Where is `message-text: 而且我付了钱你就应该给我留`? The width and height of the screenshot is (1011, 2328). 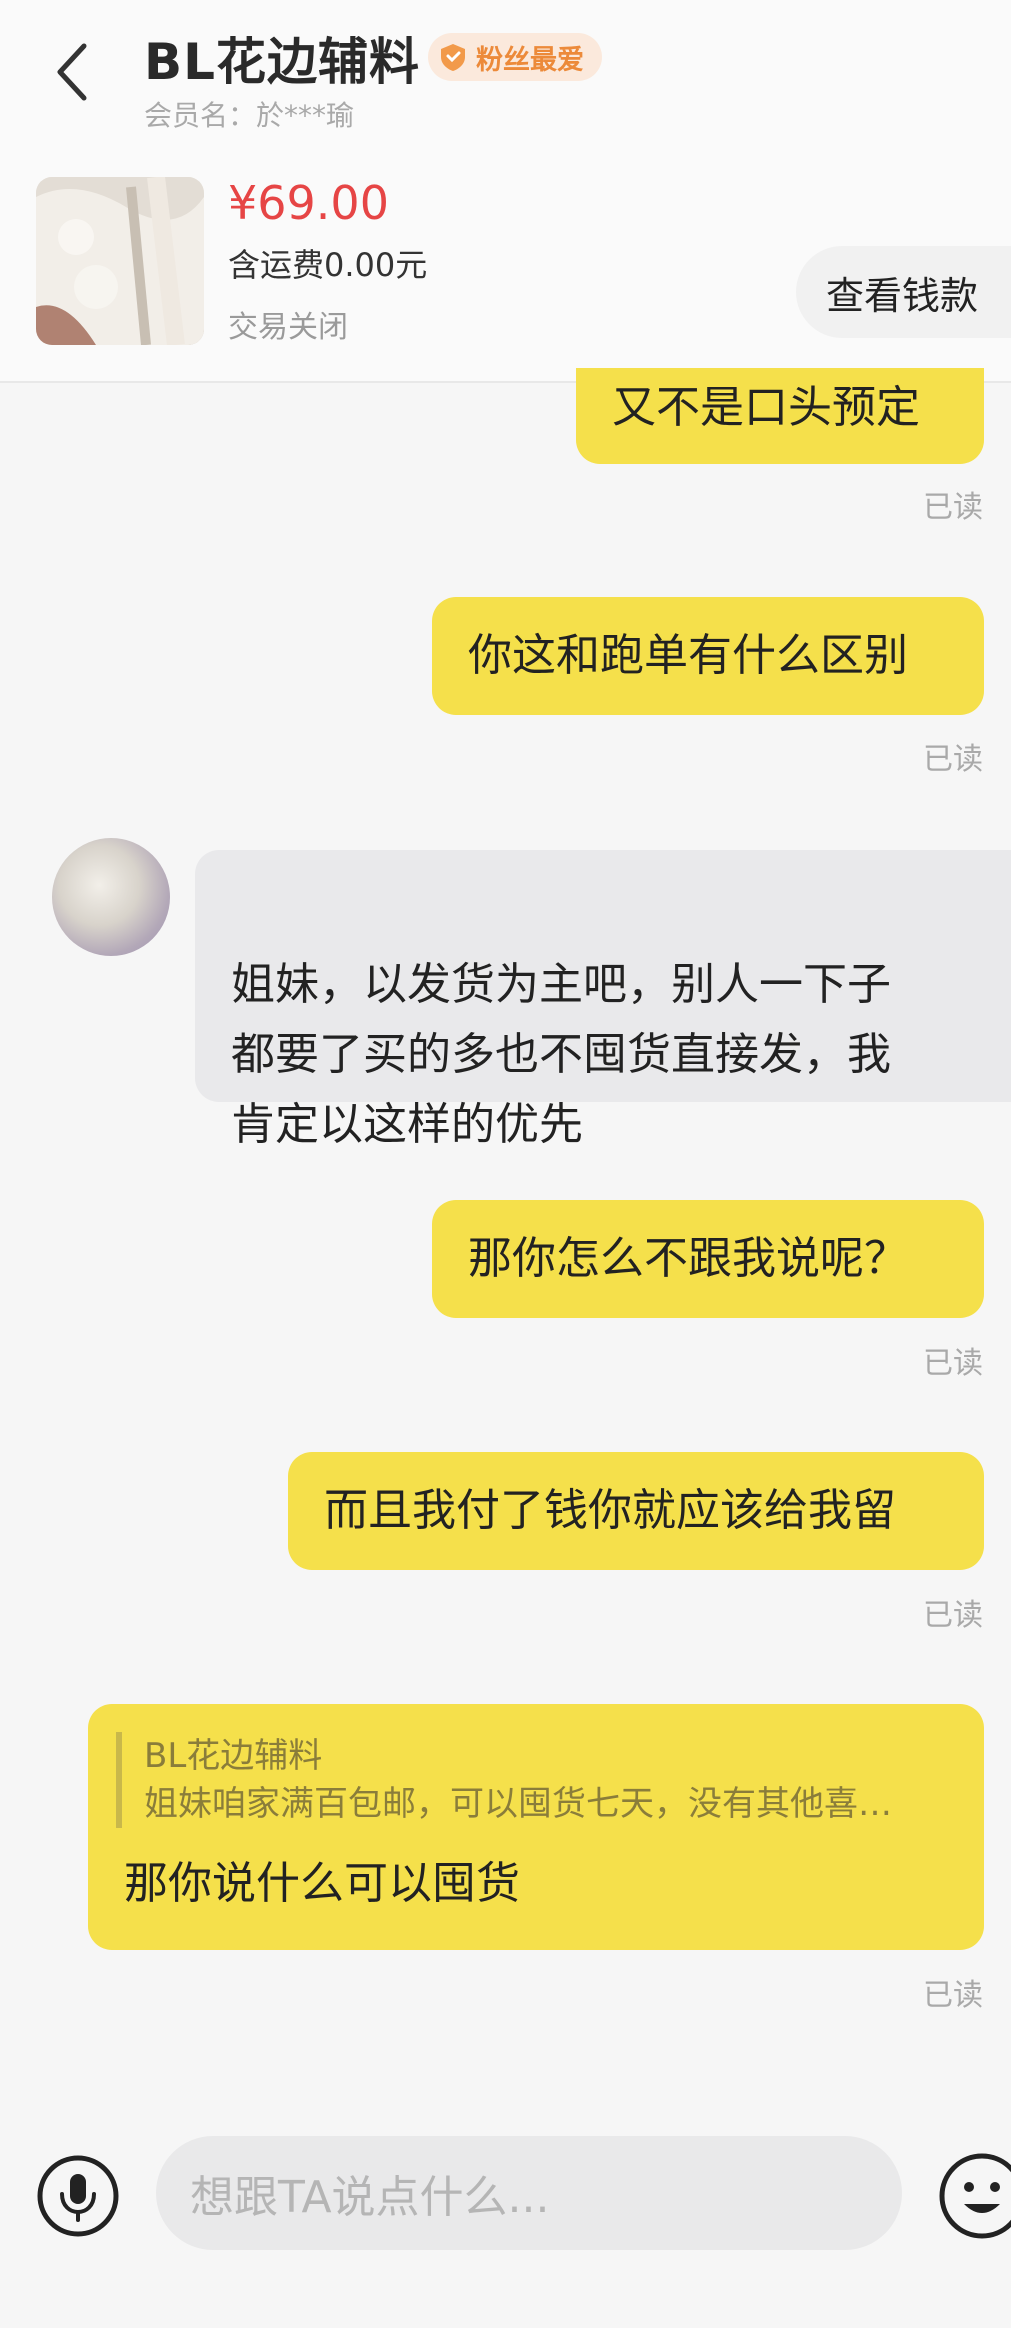
message-text: 而且我付了钱你就应该给我留 is located at coordinates (610, 1510).